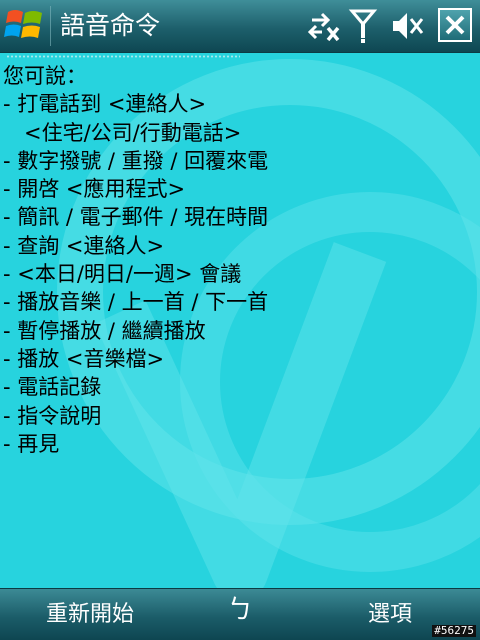 Image resolution: width=480 pixels, height=640 pixels. Describe the element at coordinates (90, 614) in the screenshot. I see `restart-softkey: 重新開始` at that location.